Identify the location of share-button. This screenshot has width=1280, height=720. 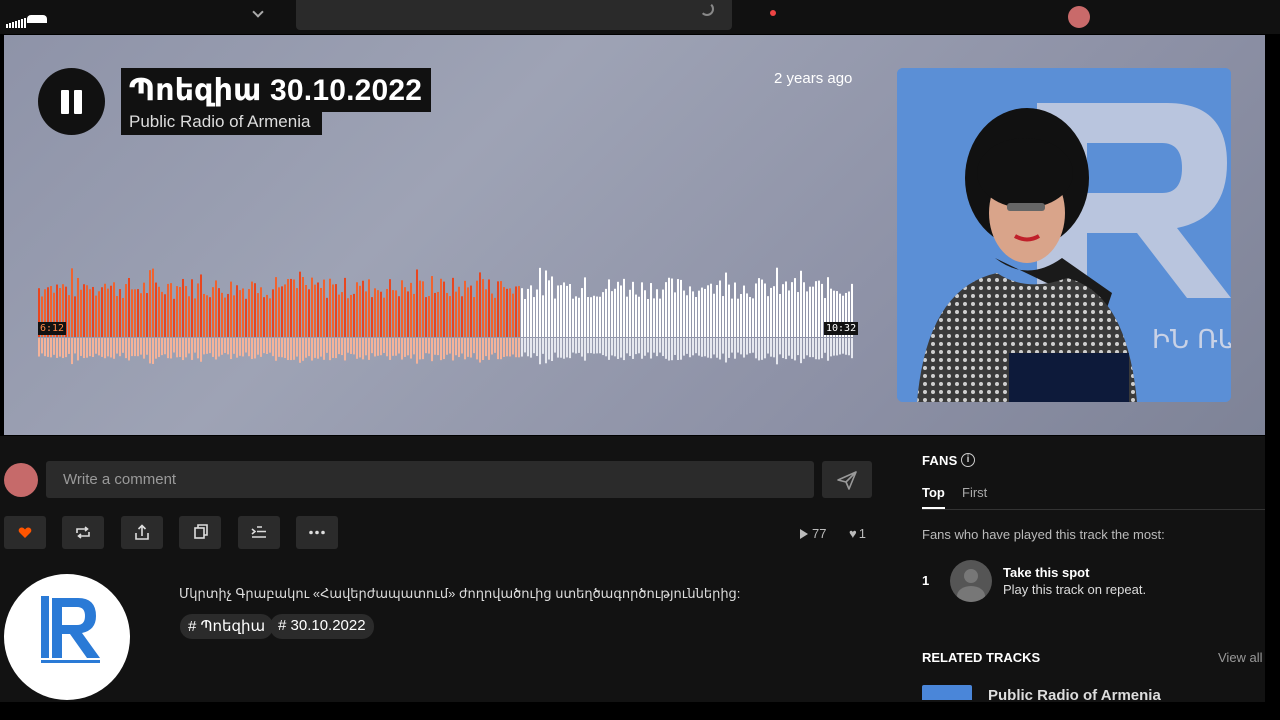
(142, 532).